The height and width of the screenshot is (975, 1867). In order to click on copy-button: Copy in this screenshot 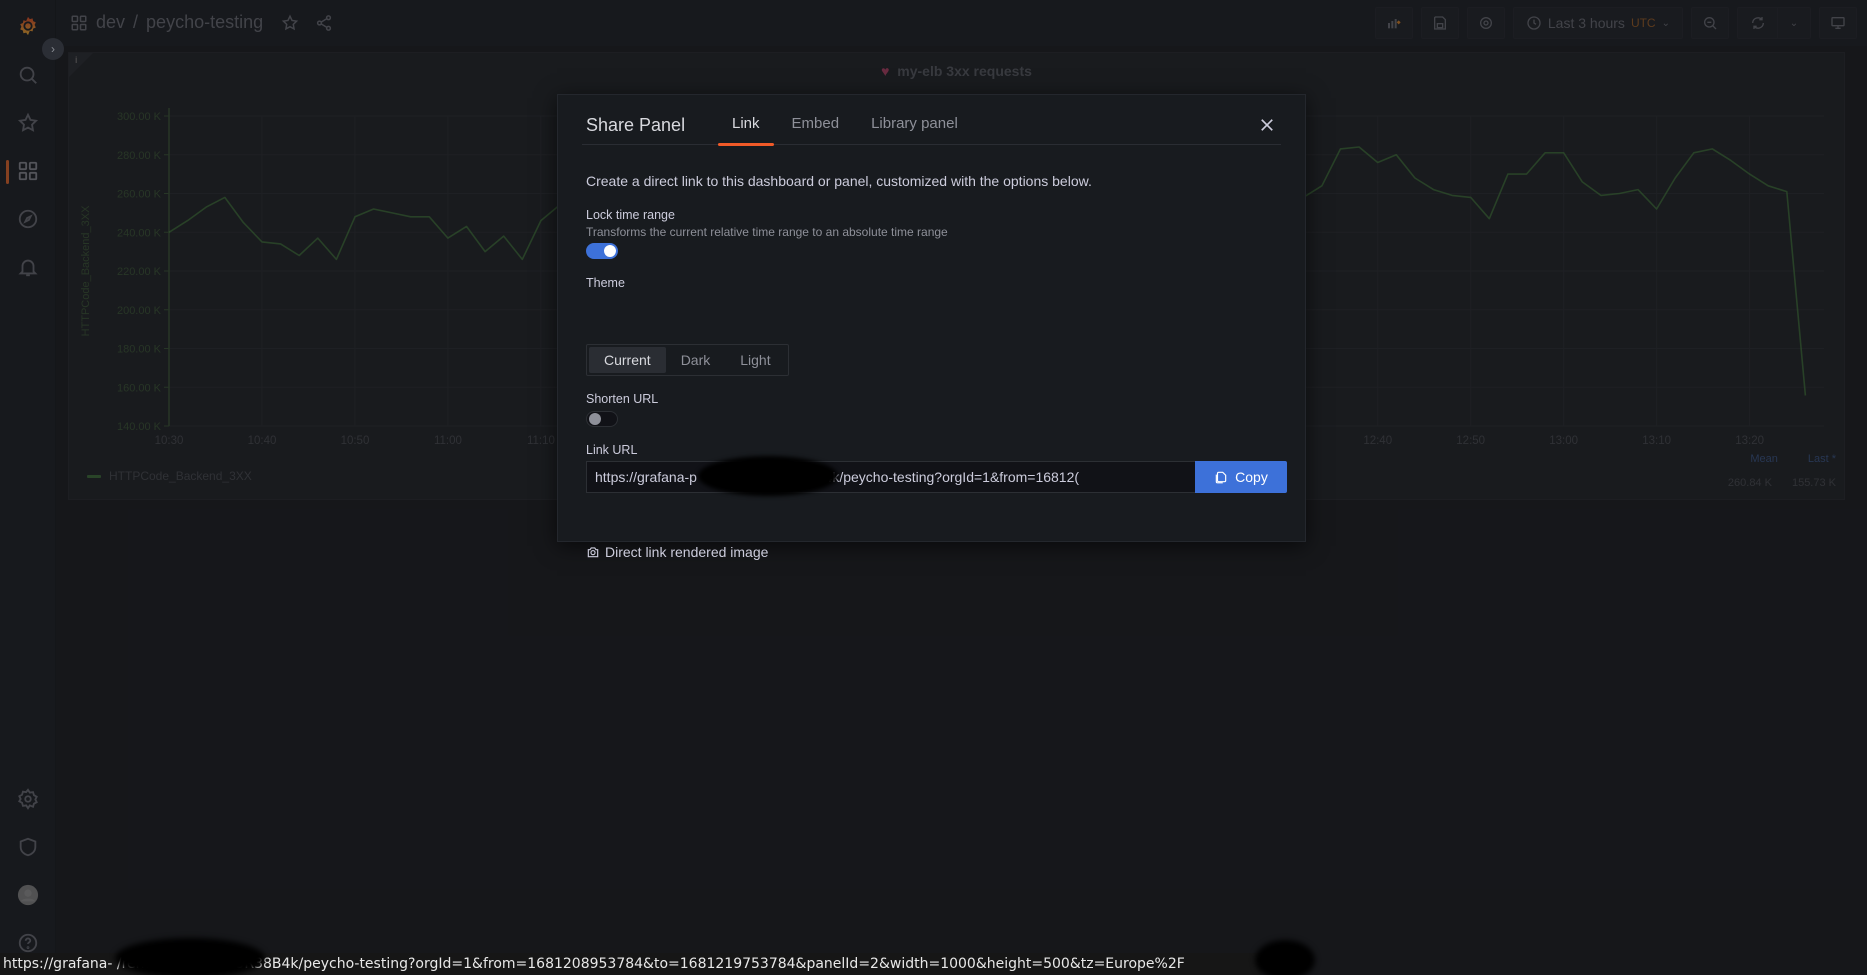, I will do `click(1241, 477)`.